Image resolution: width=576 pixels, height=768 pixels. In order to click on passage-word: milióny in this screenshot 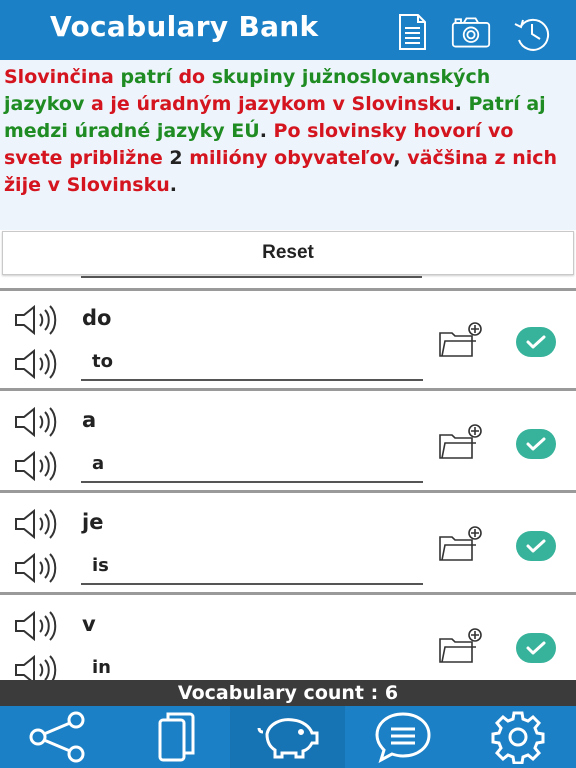, I will do `click(228, 158)`.